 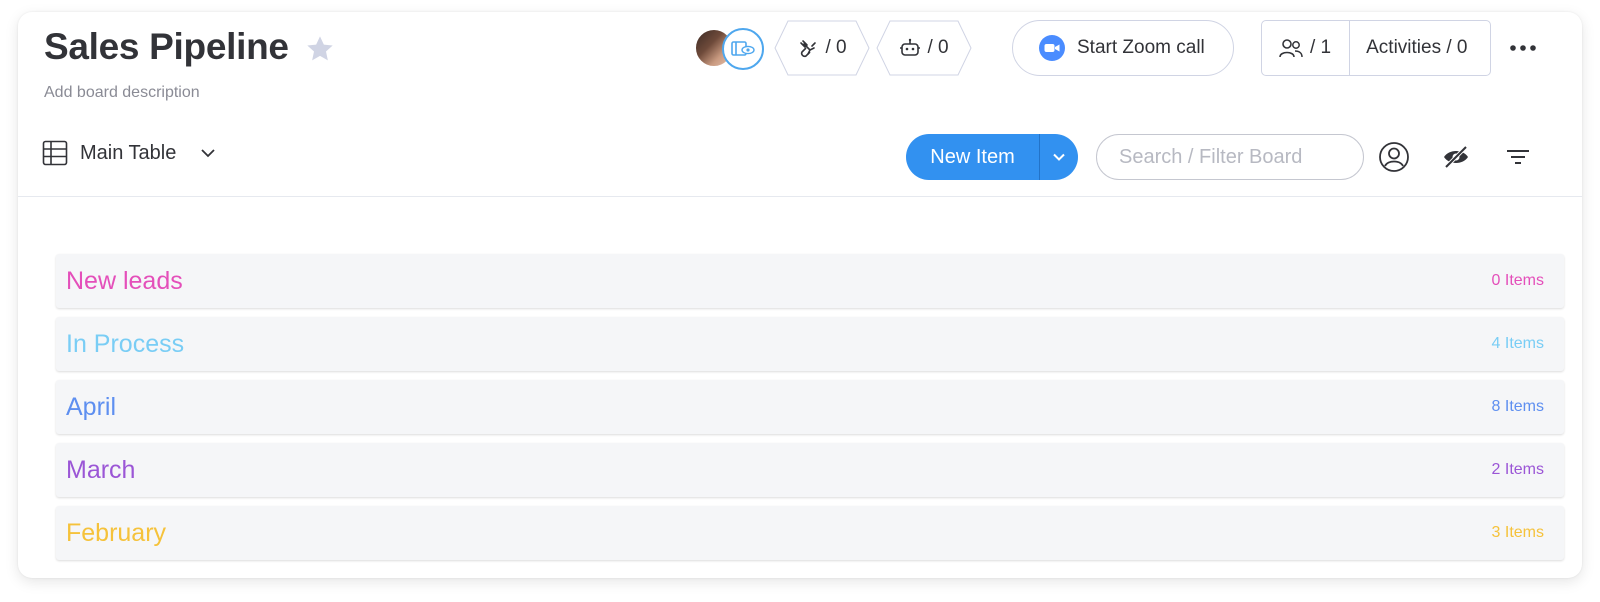 What do you see at coordinates (1517, 343) in the screenshot?
I see `group-item-count: 4 Items` at bounding box center [1517, 343].